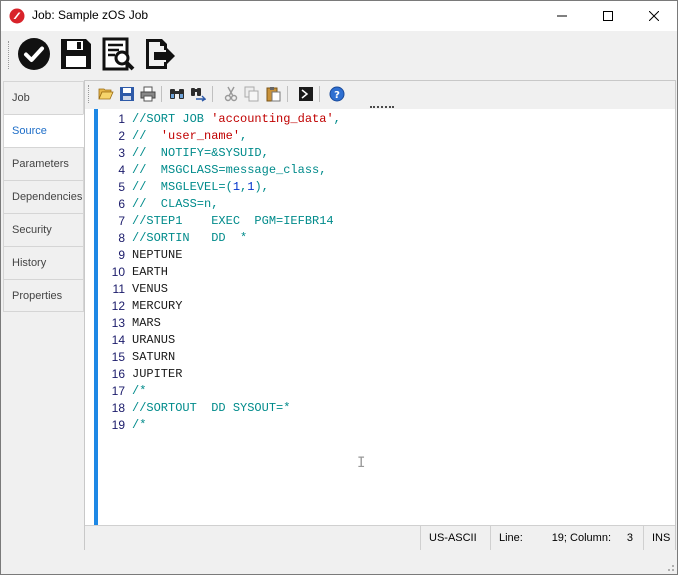  I want to click on code-token: MARS, so click(146, 323).